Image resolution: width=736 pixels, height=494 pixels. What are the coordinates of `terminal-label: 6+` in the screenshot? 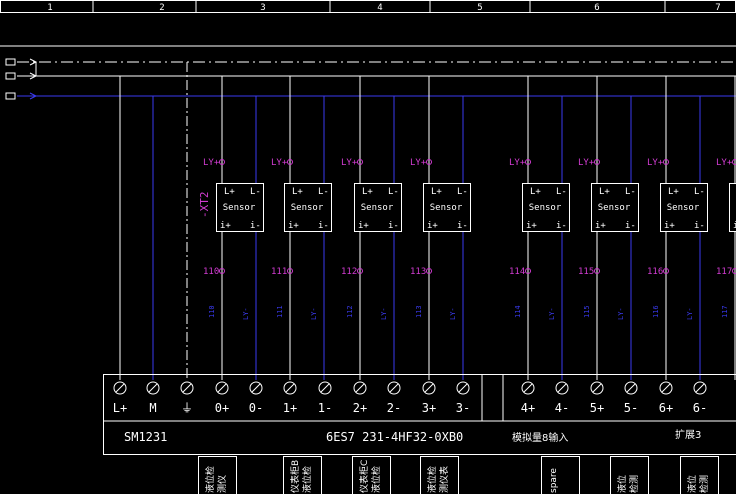 It's located at (666, 408).